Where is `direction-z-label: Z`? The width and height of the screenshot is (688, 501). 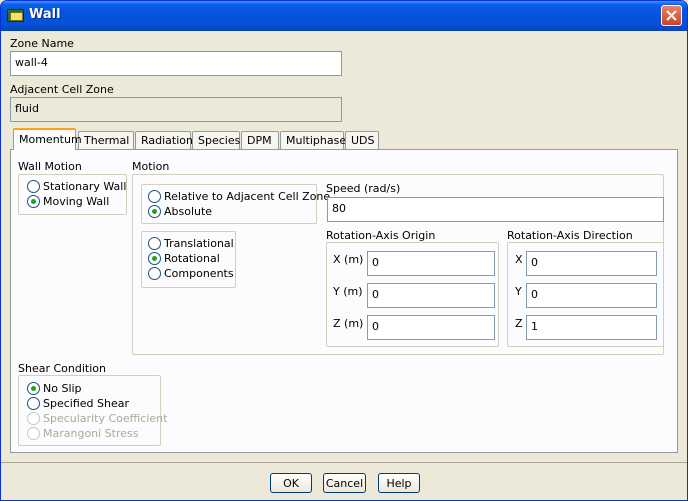
direction-z-label: Z is located at coordinates (519, 323).